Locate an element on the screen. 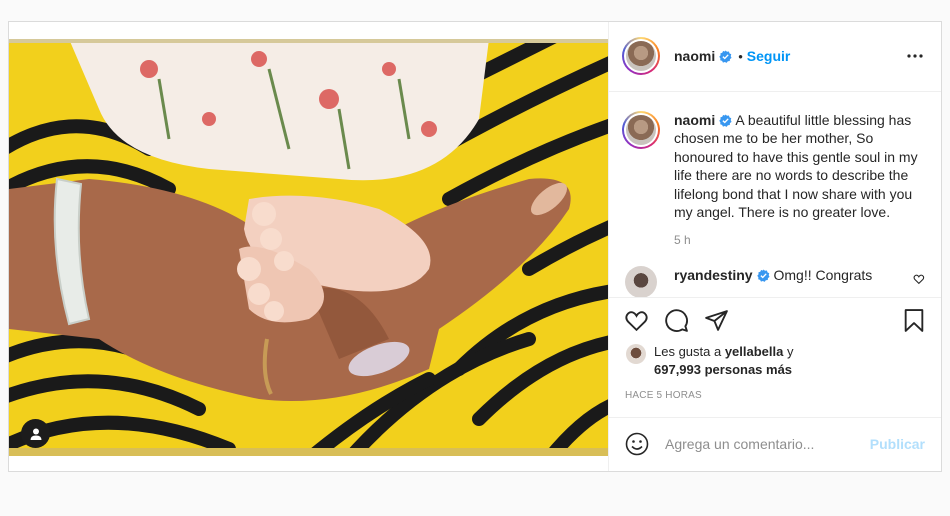  post-timestamp: HACE 5 HORAS is located at coordinates (775, 400).